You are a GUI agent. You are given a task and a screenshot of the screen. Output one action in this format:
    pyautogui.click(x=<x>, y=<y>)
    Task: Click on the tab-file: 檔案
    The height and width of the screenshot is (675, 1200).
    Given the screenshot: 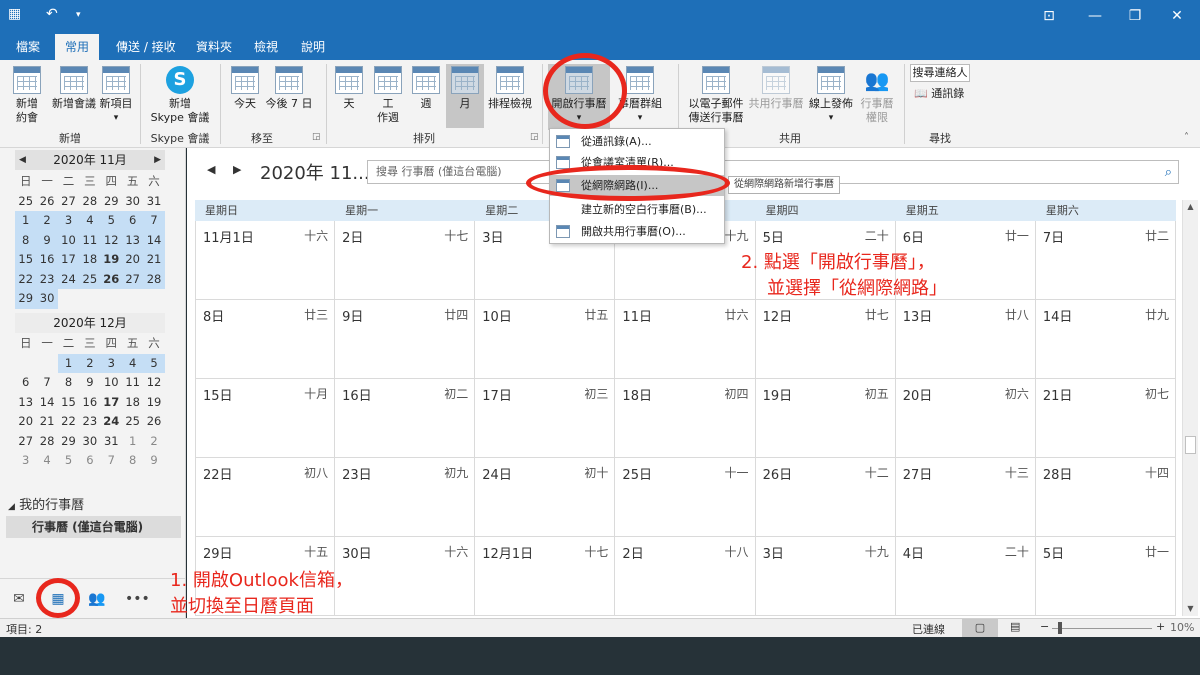 What is the action you would take?
    pyautogui.click(x=28, y=47)
    